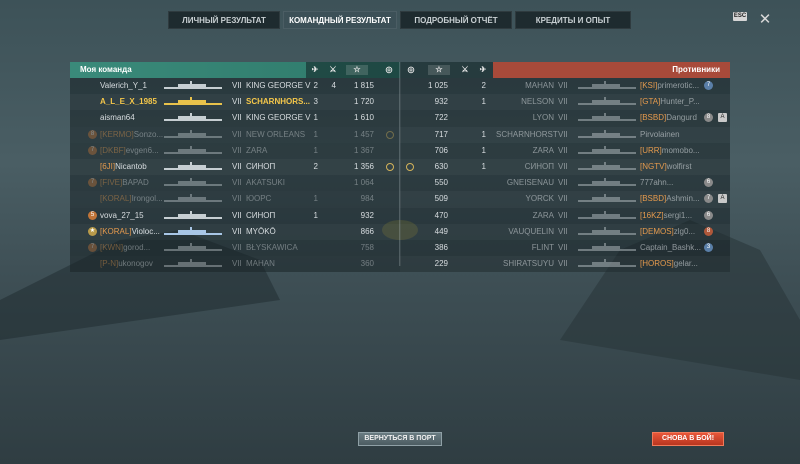  I want to click on table-row: 7 [KWN]gorod... VII BŁYSKAWICA 758, so click(235, 248).